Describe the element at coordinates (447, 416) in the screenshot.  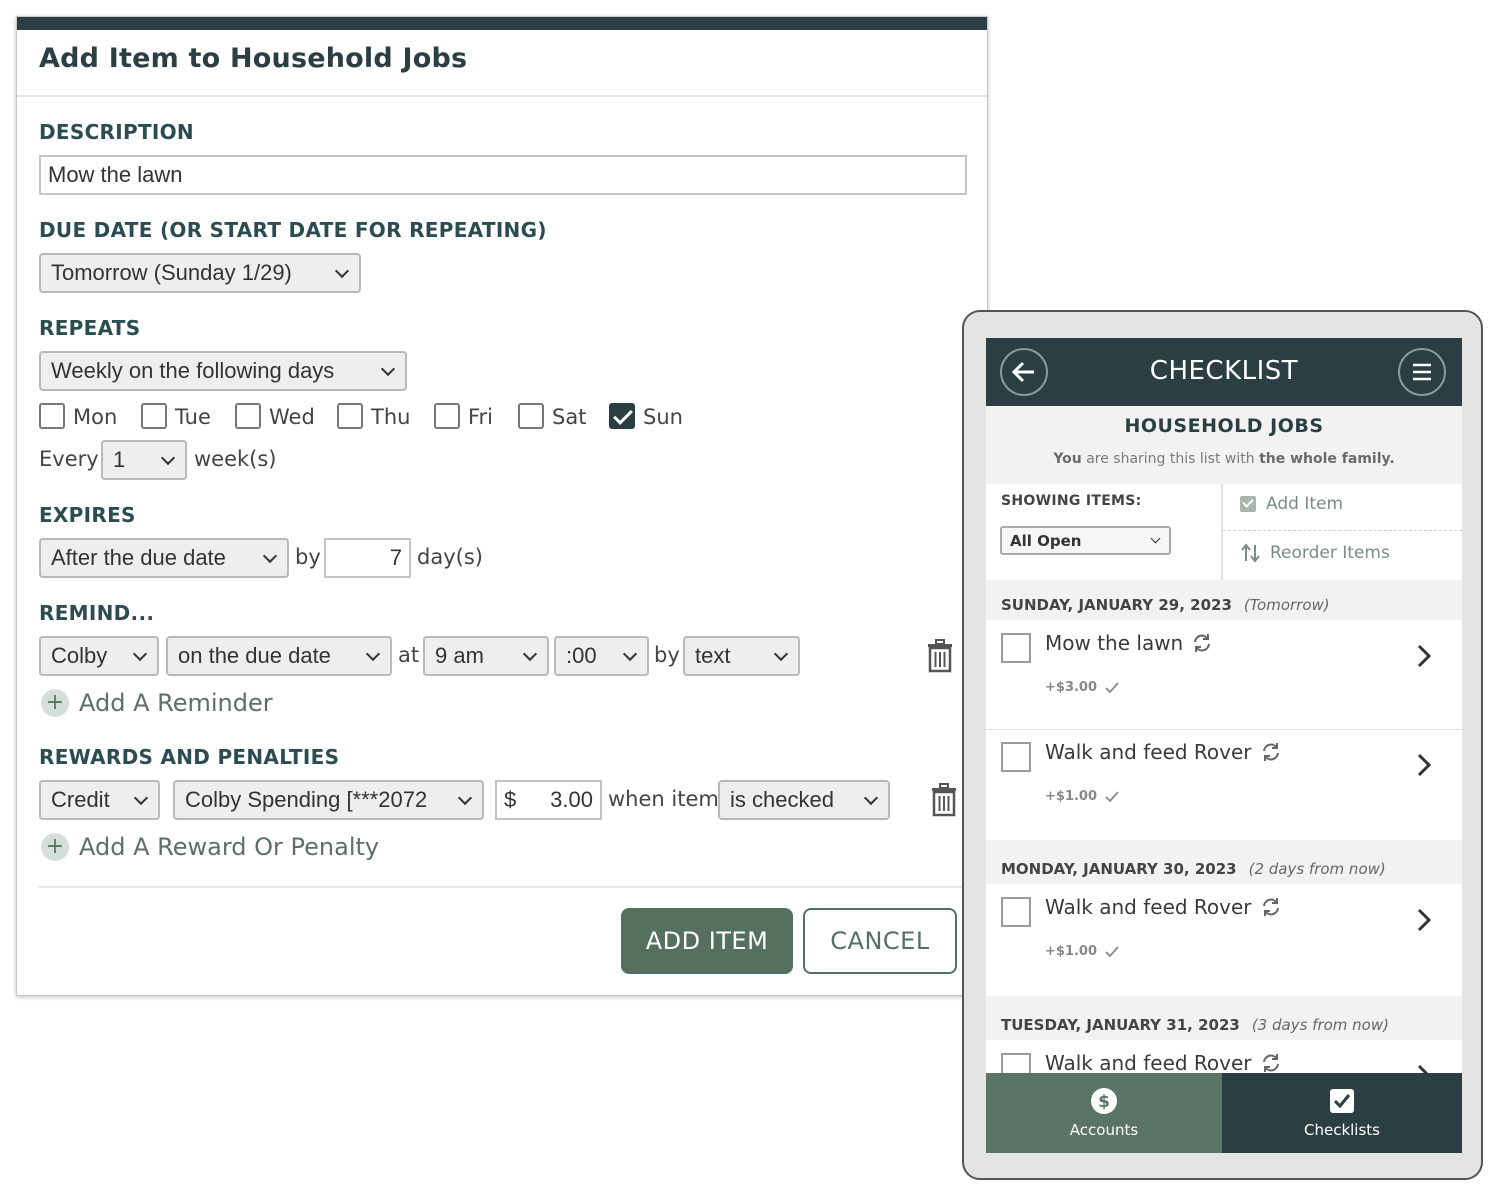
I see `checkbox-fri` at that location.